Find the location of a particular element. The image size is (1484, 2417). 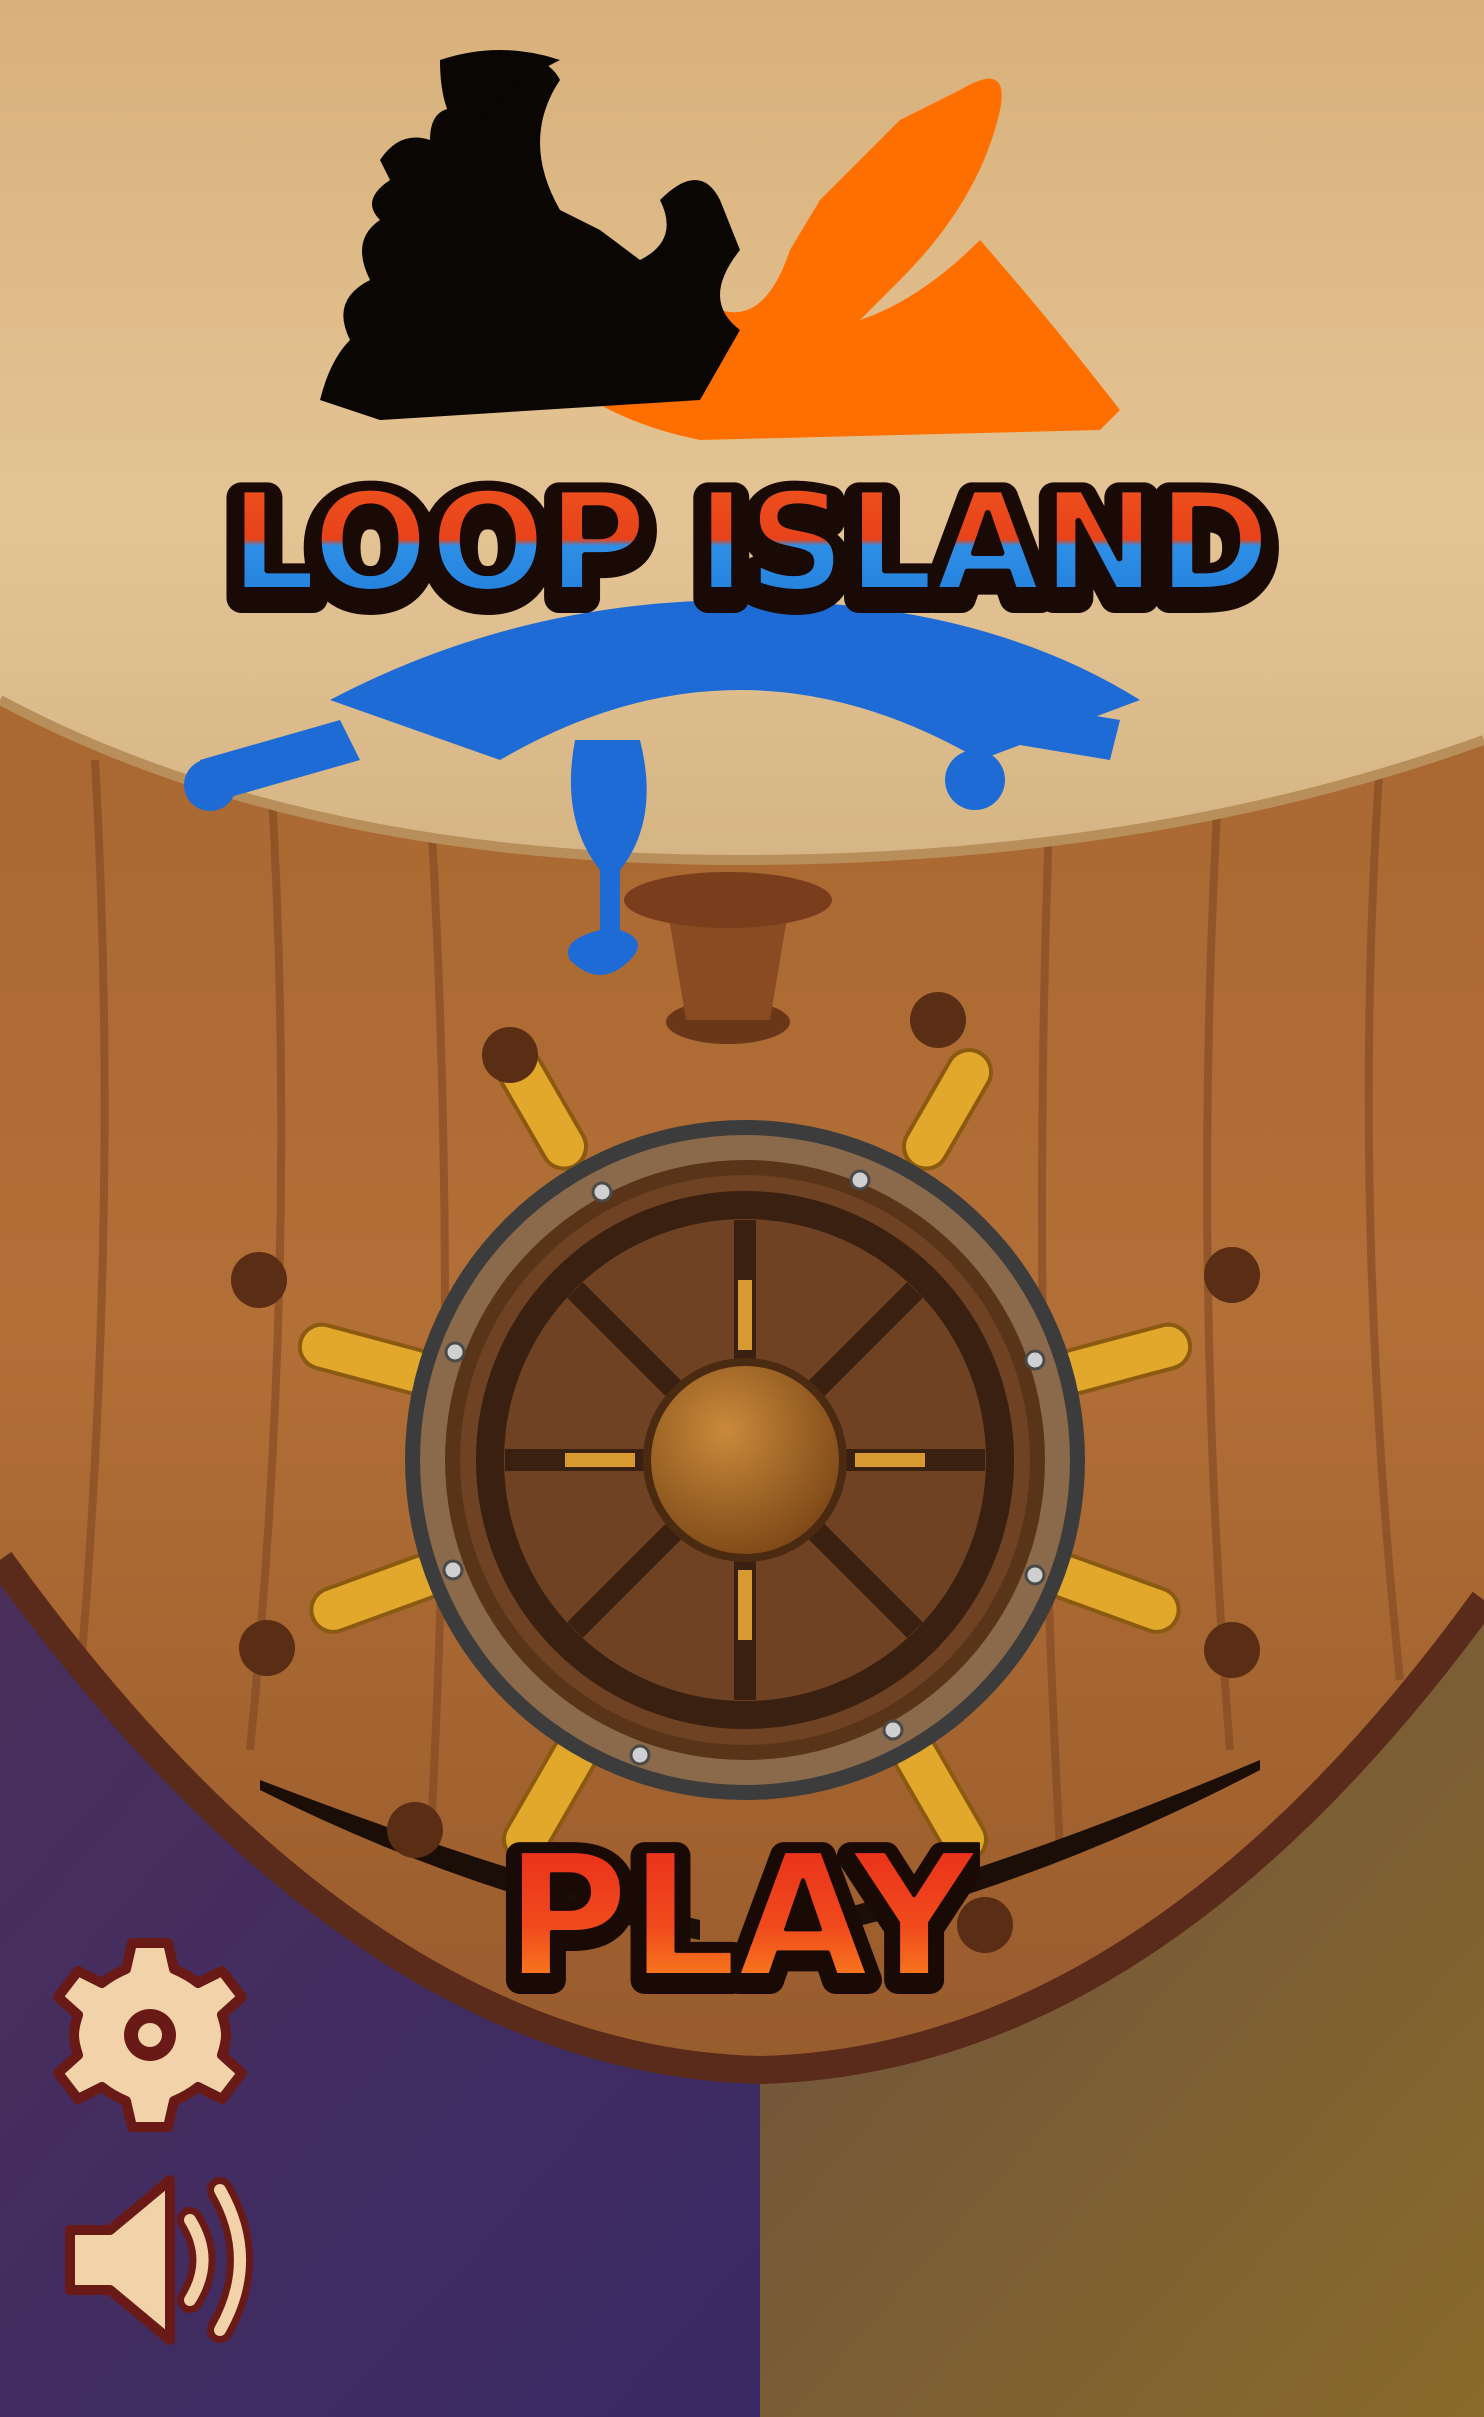

sound-button is located at coordinates (160, 2260).